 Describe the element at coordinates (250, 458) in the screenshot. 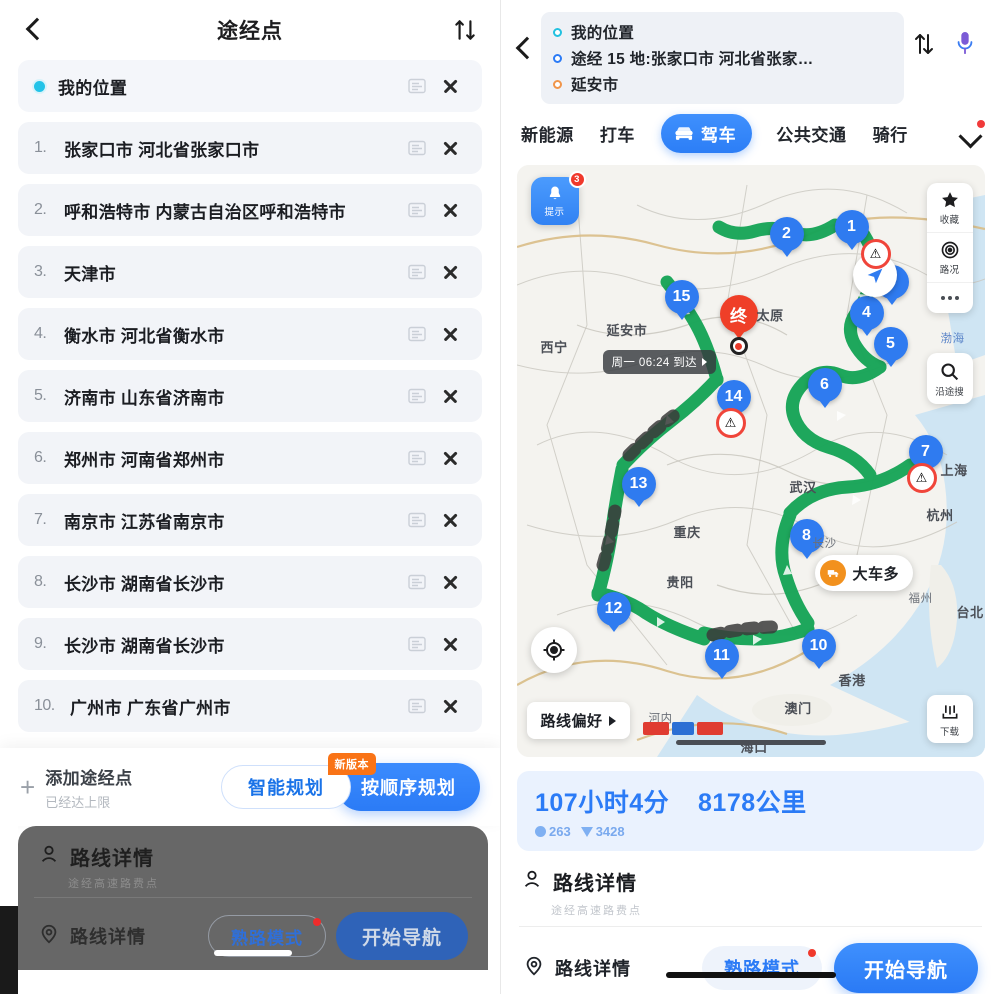

I see `list-item: 6. 郑州市 河南省郑州市` at that location.